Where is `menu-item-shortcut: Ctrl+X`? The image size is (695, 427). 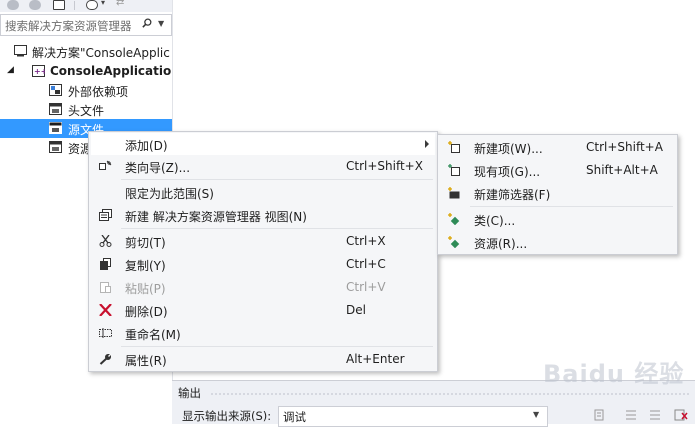
menu-item-shortcut: Ctrl+X is located at coordinates (366, 241).